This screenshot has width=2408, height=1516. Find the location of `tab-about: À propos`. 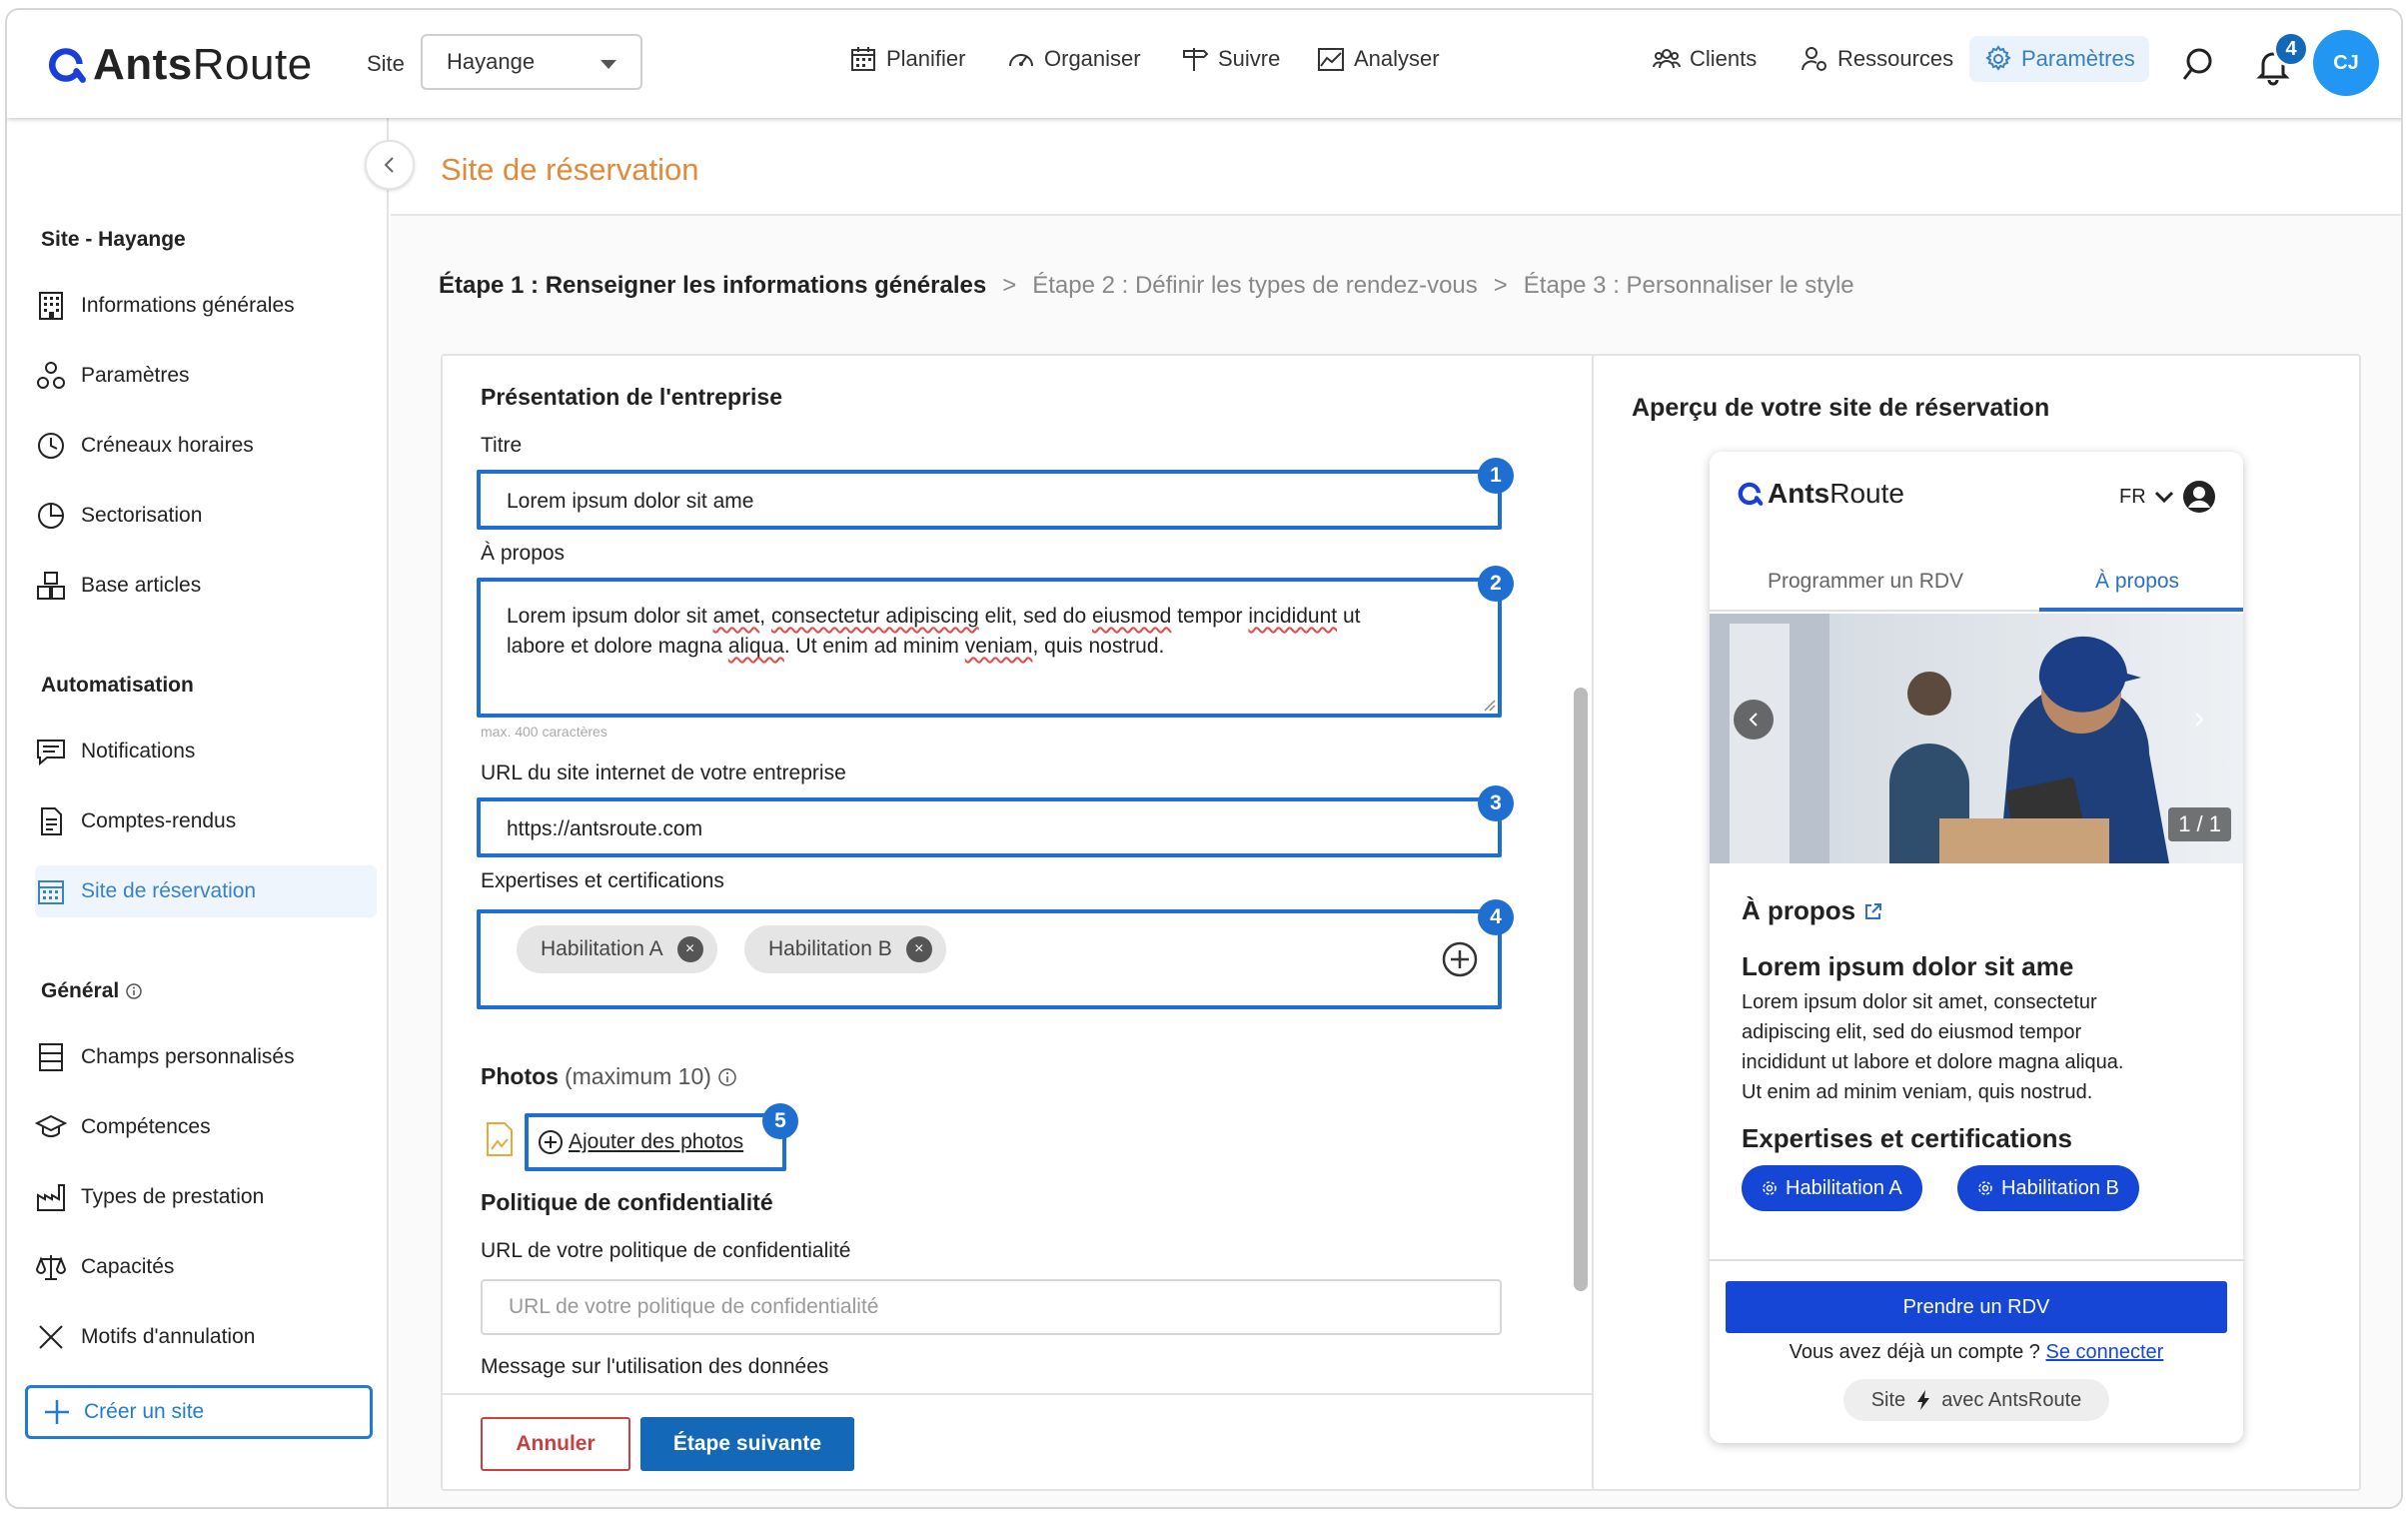

tab-about: À propos is located at coordinates (2137, 582).